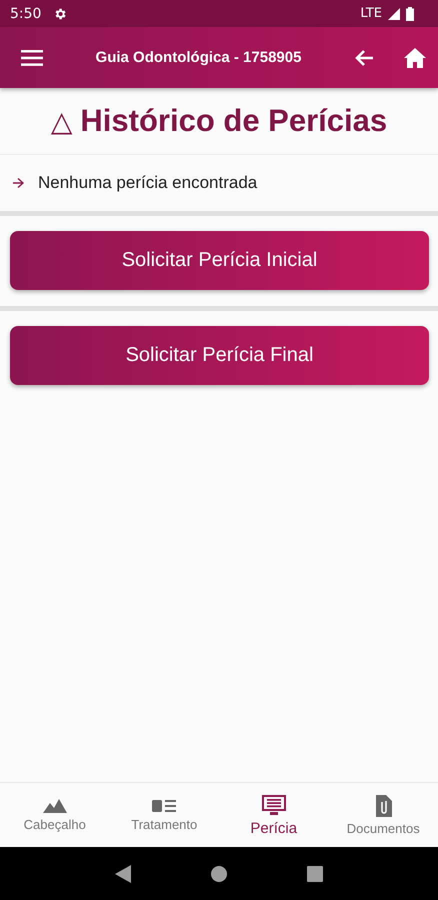 This screenshot has width=438, height=900. What do you see at coordinates (234, 121) in the screenshot?
I see `page-title: Histórico de Perícias` at bounding box center [234, 121].